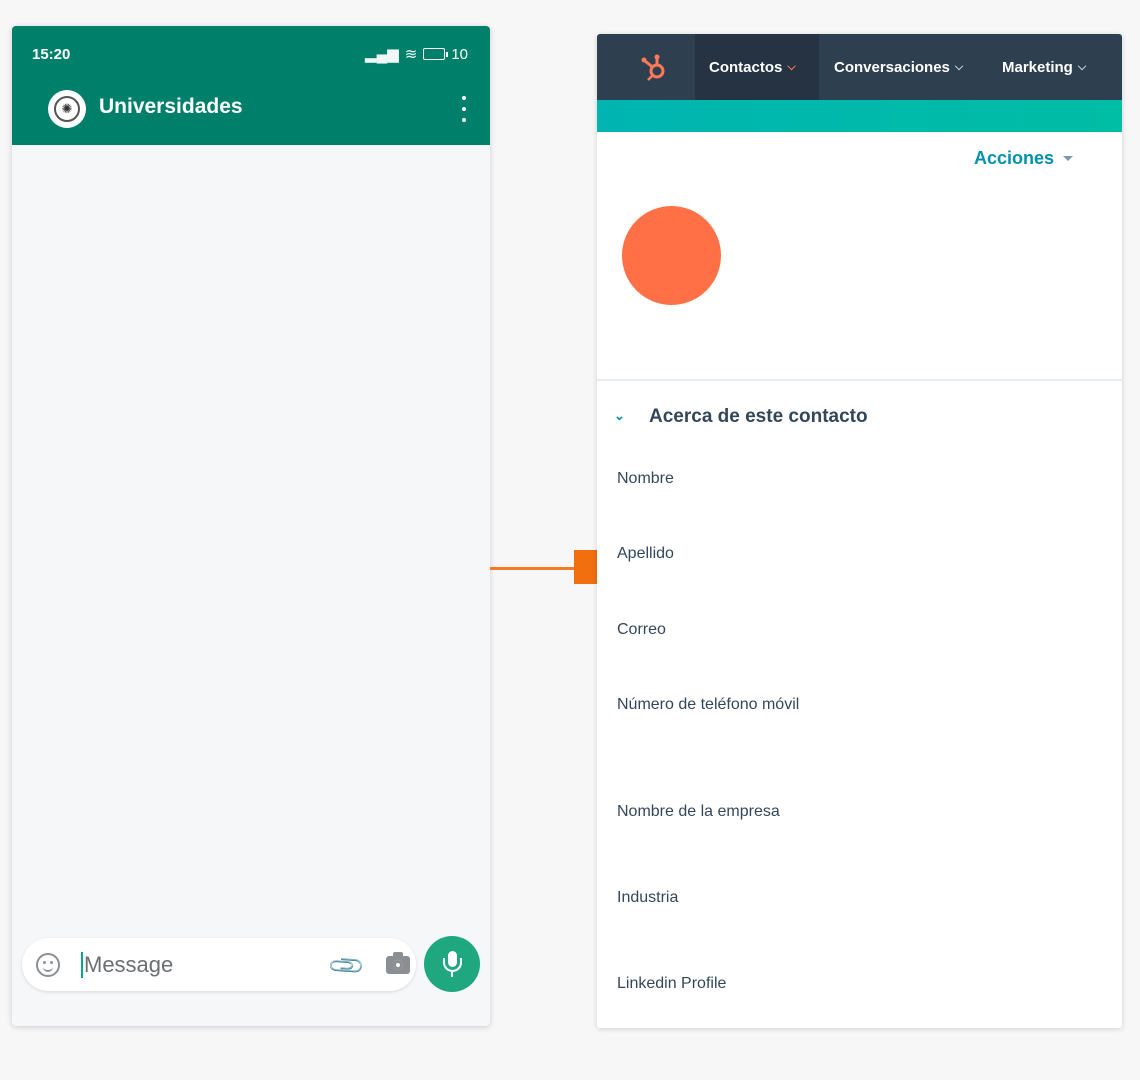  What do you see at coordinates (653, 67) in the screenshot?
I see `hubspot-logo-icon` at bounding box center [653, 67].